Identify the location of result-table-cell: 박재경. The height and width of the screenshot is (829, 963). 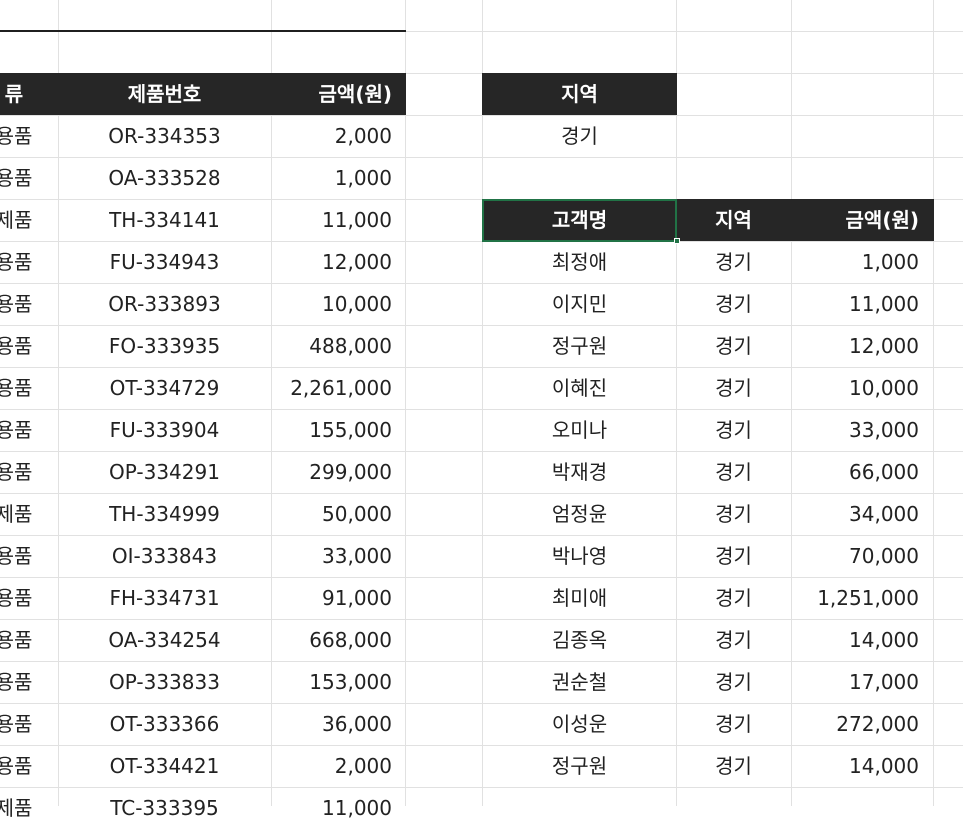
(579, 472).